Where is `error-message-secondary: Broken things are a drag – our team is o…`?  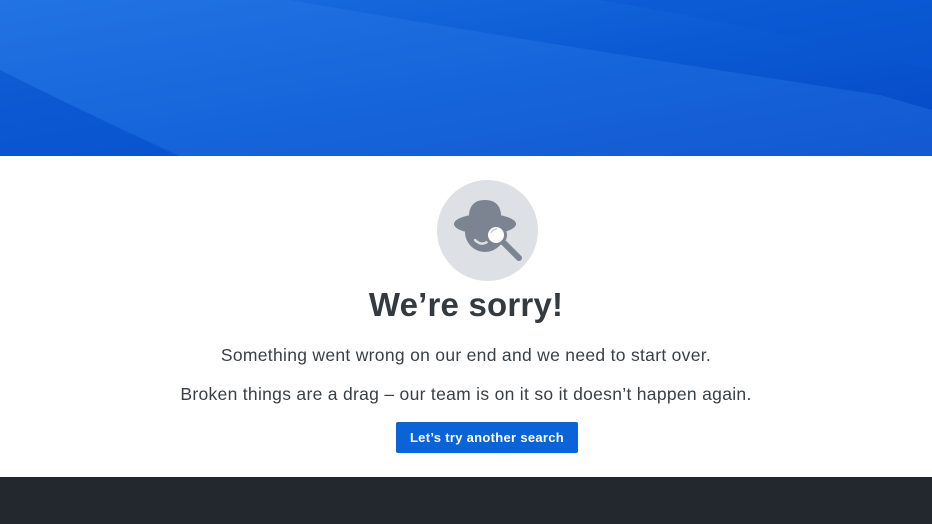
error-message-secondary: Broken things are a drag – our team is o… is located at coordinates (466, 394).